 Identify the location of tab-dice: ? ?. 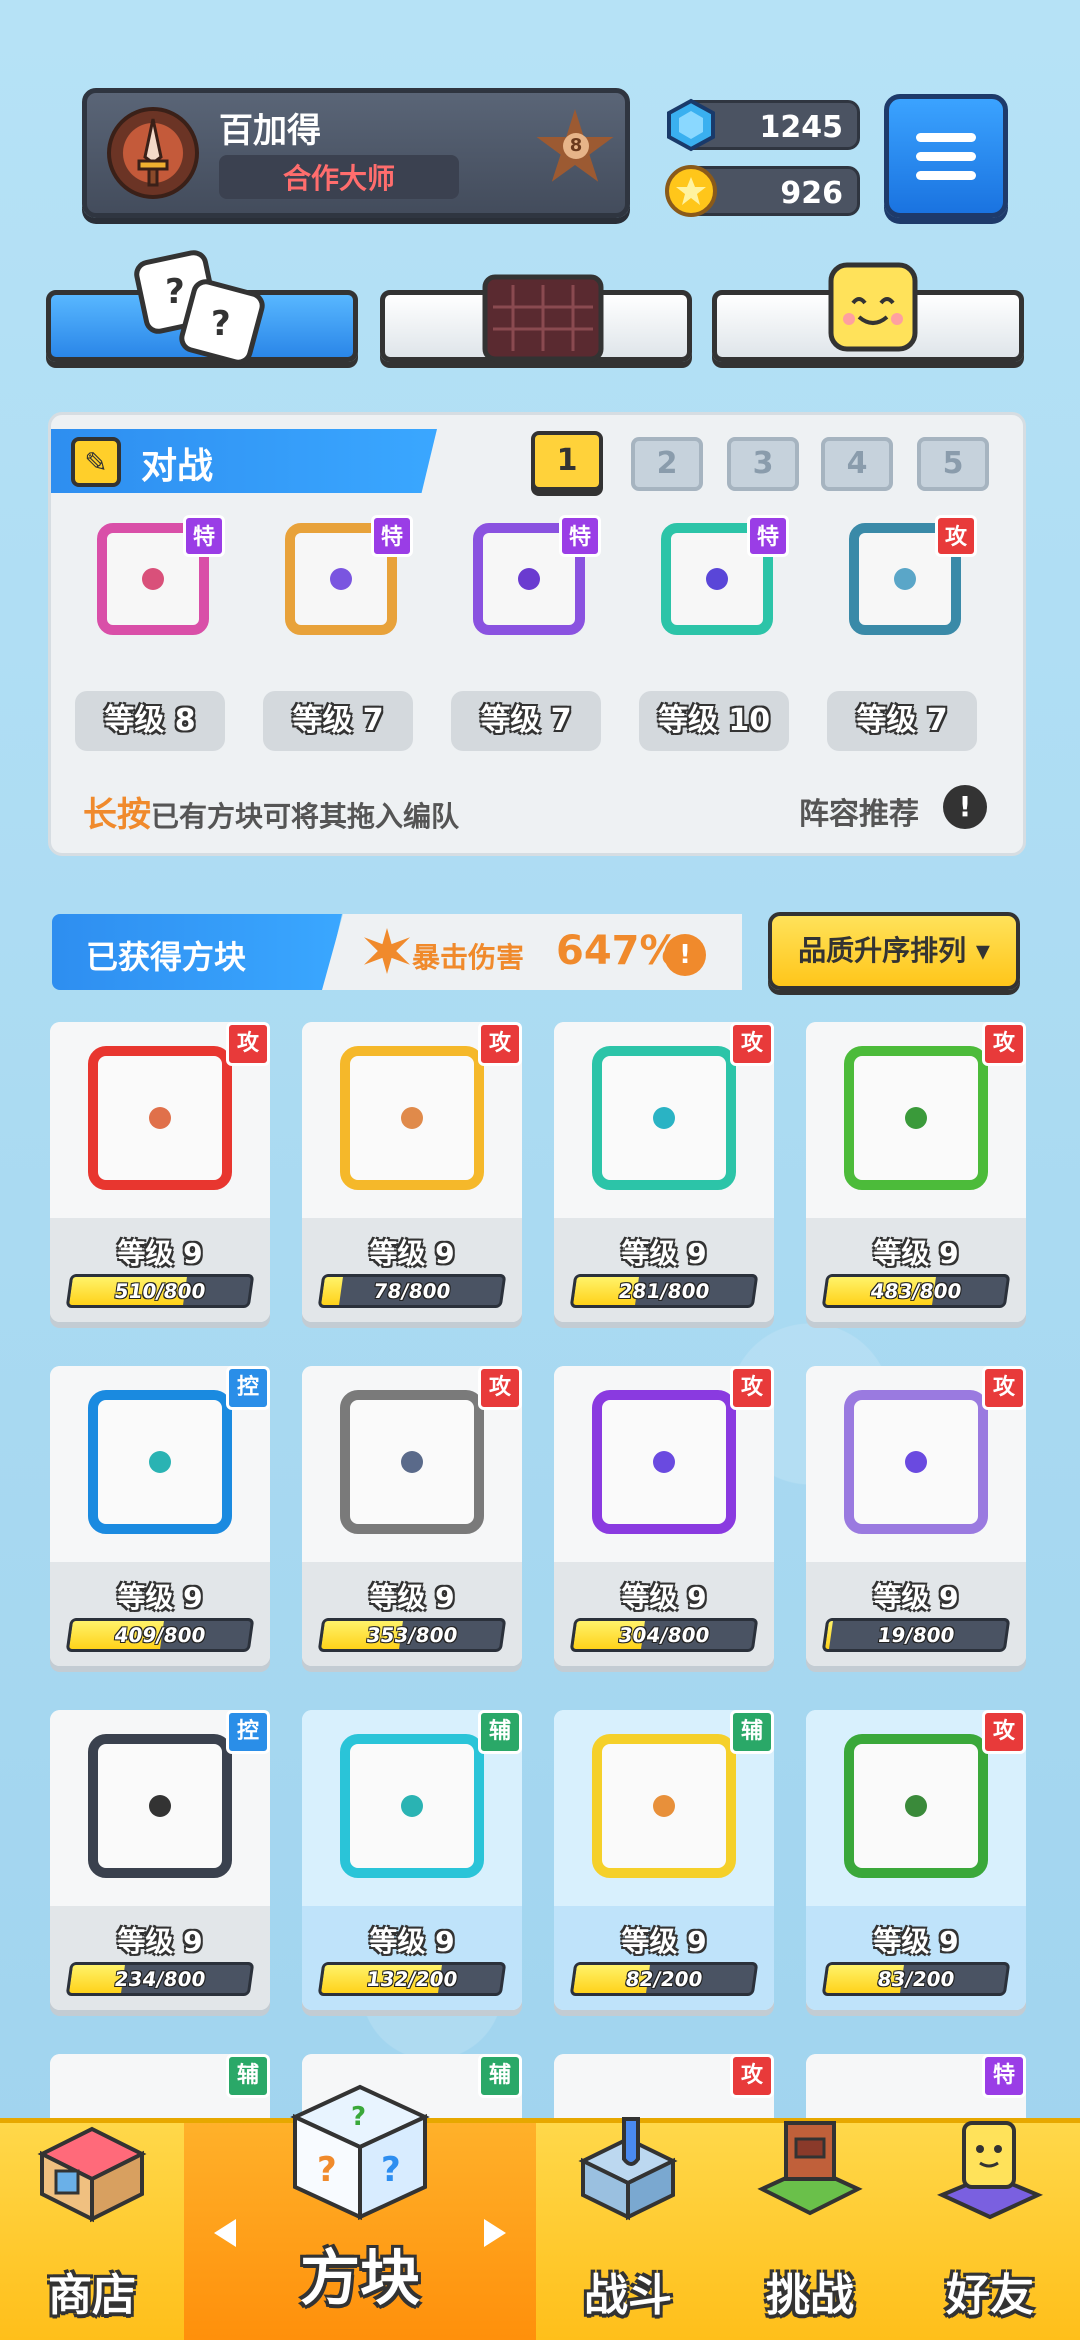
(202, 307).